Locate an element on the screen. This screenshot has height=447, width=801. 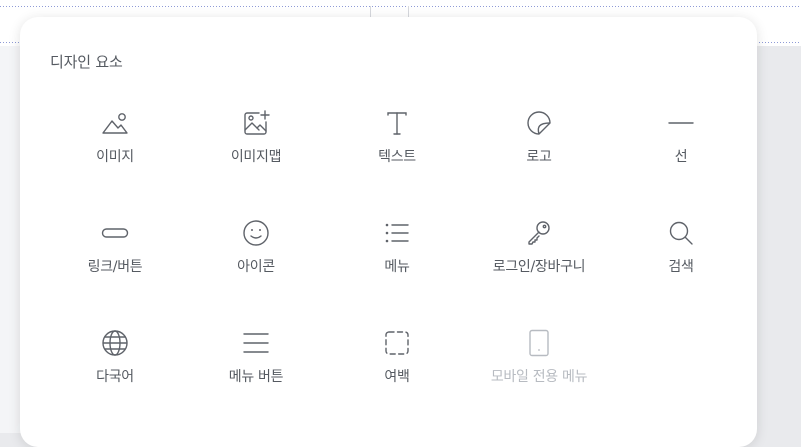
element-login-cart: 로그인/장바구니 is located at coordinates (539, 259).